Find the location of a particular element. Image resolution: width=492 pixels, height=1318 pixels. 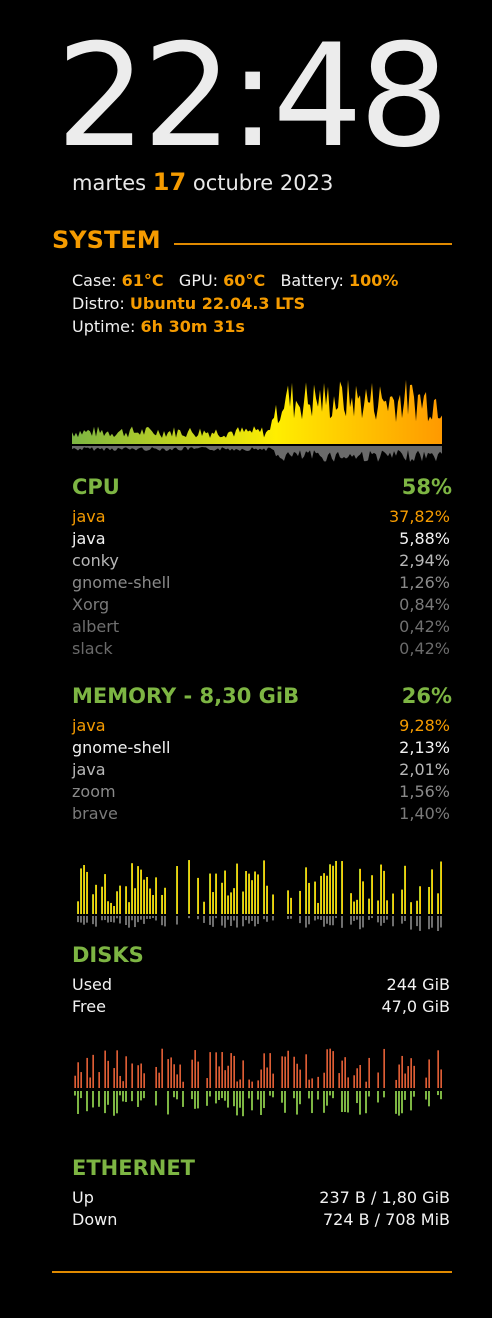

memory-percent: 26% is located at coordinates (426, 696).